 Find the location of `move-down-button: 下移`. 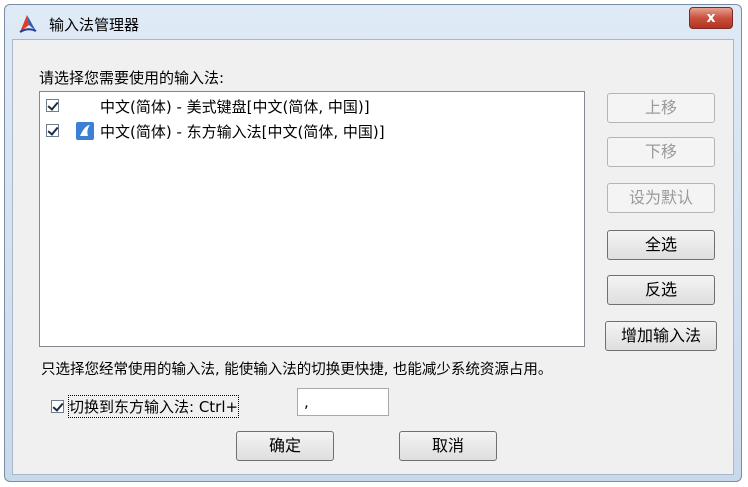

move-down-button: 下移 is located at coordinates (661, 152).